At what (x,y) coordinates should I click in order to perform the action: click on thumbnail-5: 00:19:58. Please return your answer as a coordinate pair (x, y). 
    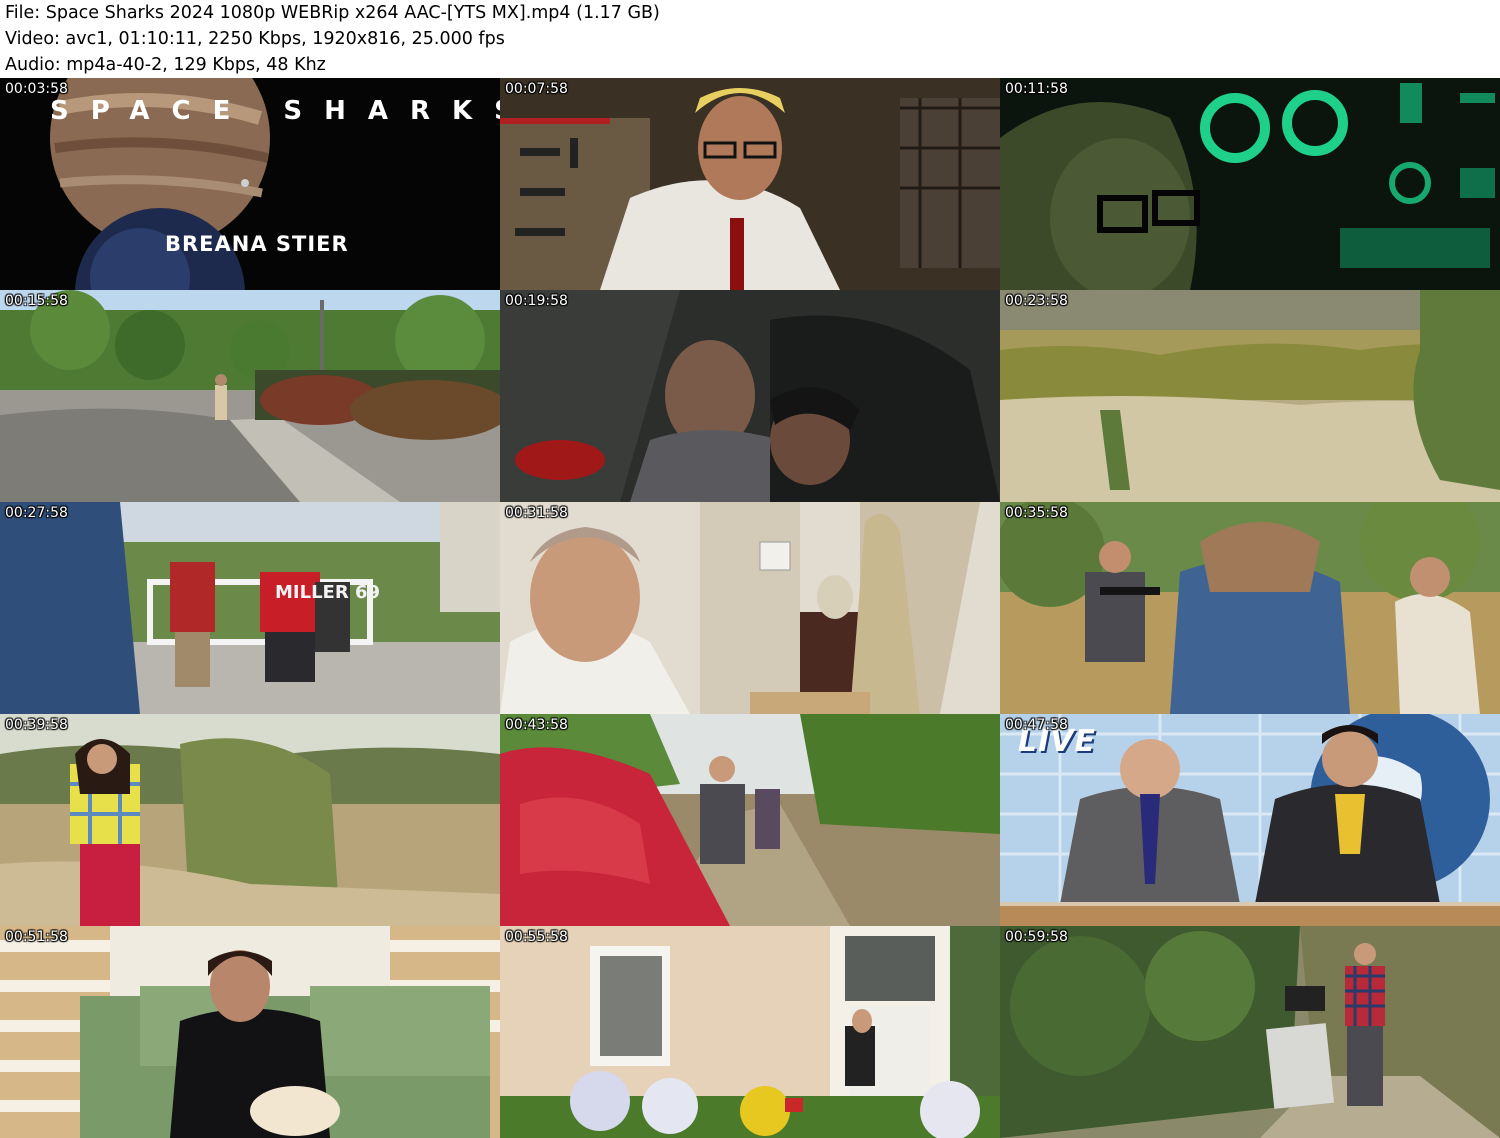
    Looking at the image, I should click on (750, 396).